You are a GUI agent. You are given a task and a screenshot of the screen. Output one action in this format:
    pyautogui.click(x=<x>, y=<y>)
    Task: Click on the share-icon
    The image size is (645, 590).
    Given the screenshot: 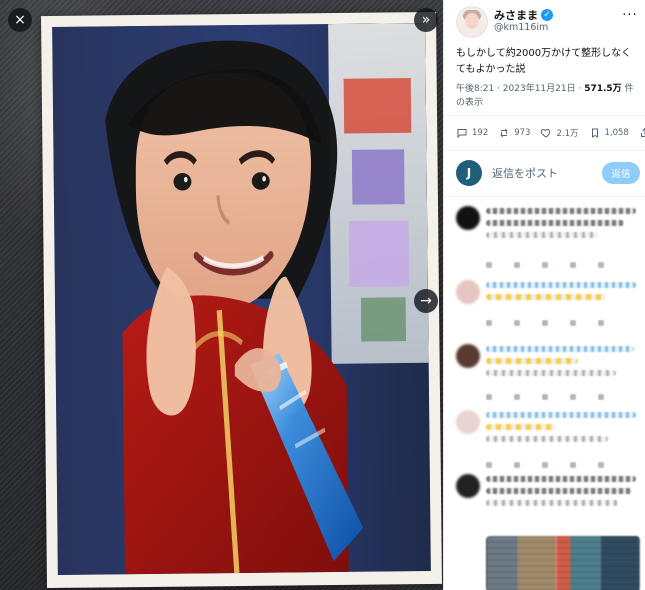 What is the action you would take?
    pyautogui.click(x=642, y=133)
    